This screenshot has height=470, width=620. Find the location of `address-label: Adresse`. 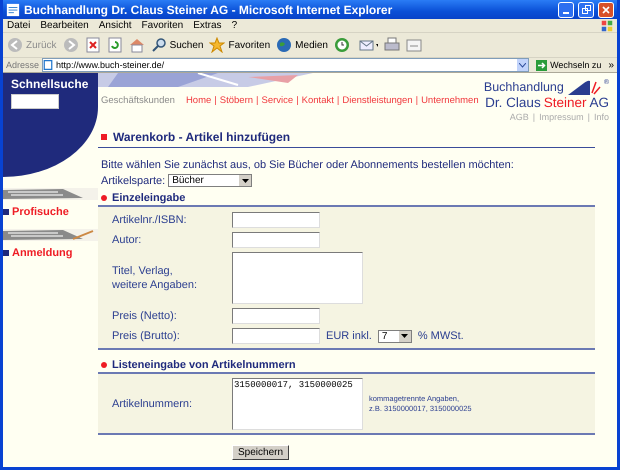

address-label: Adresse is located at coordinates (23, 65).